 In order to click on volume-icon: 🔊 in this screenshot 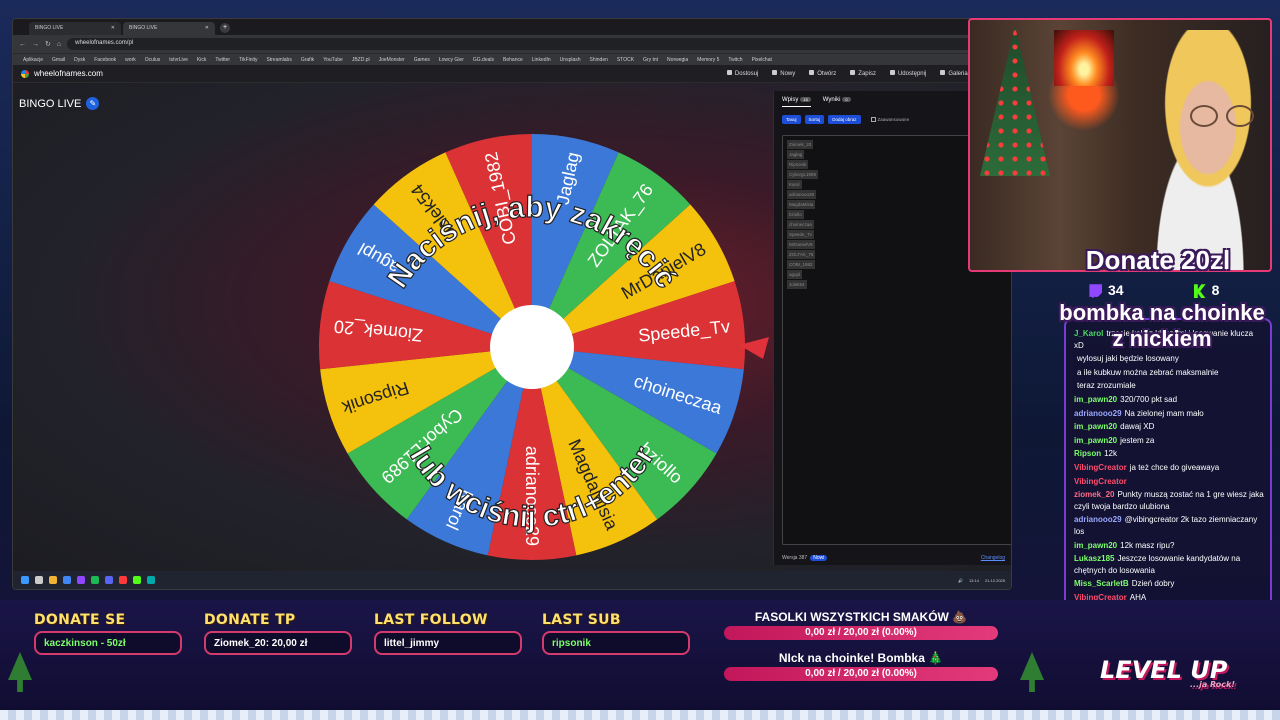, I will do `click(960, 580)`.